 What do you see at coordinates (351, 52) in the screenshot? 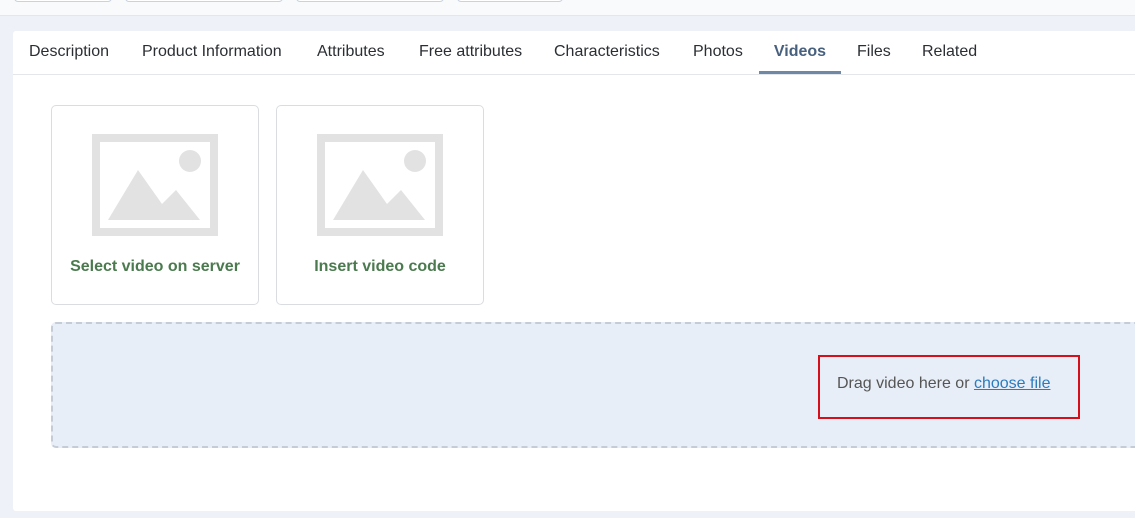
I see `tab-attributes: Attributes` at bounding box center [351, 52].